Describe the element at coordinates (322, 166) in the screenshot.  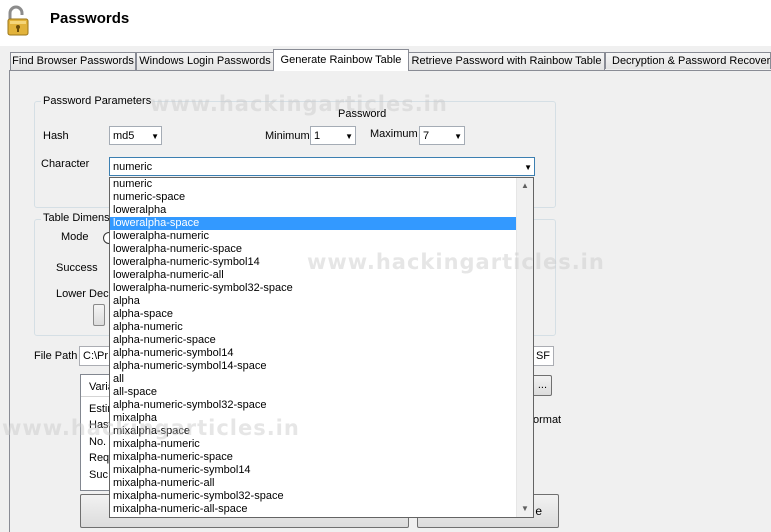
I see `character-select: numeric ▼` at that location.